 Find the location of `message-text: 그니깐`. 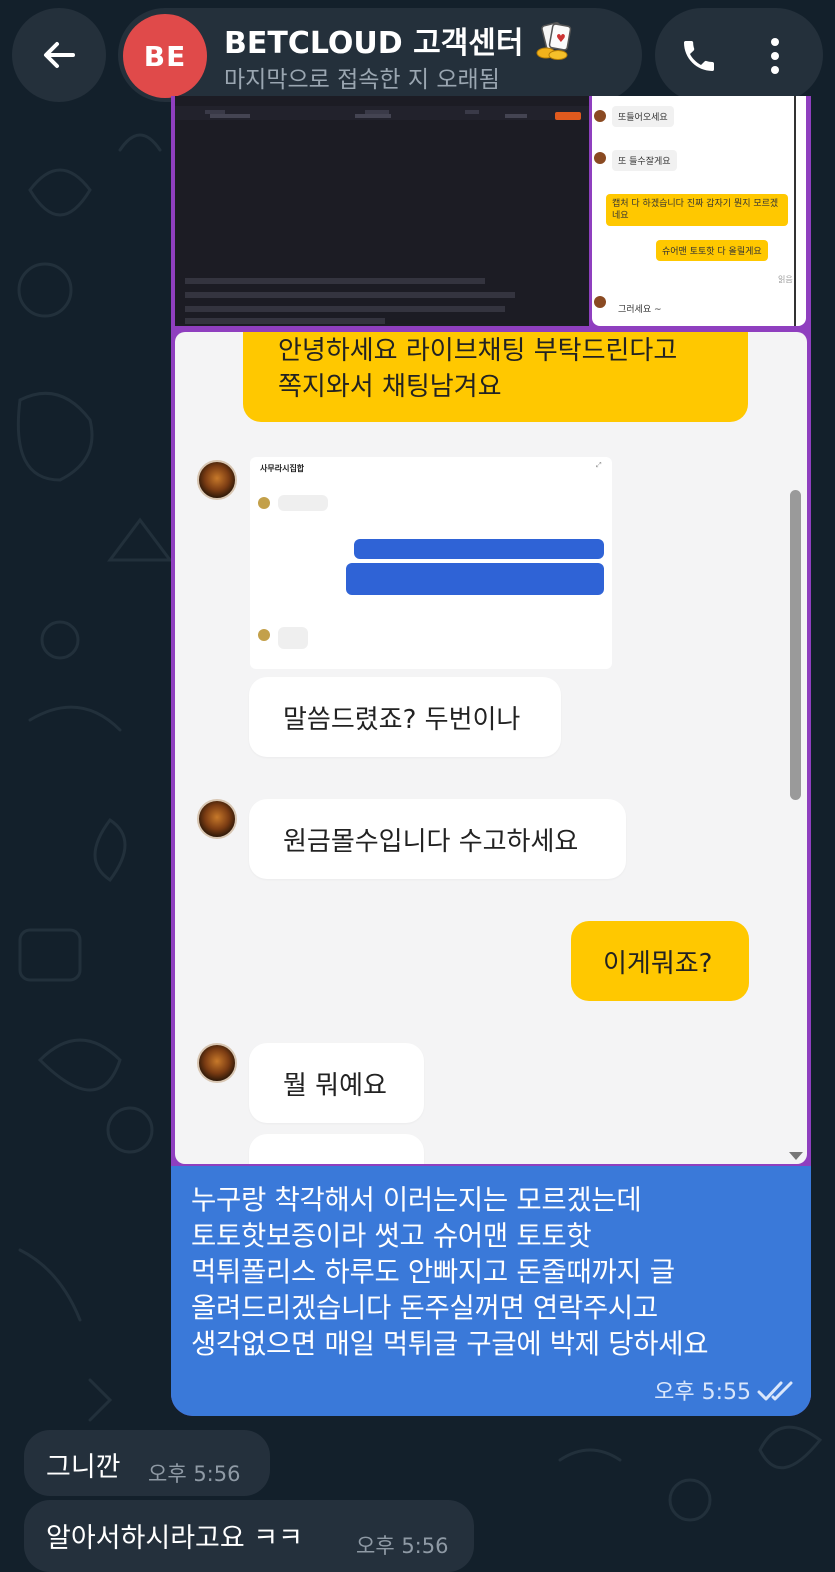

message-text: 그니깐 is located at coordinates (83, 1467).